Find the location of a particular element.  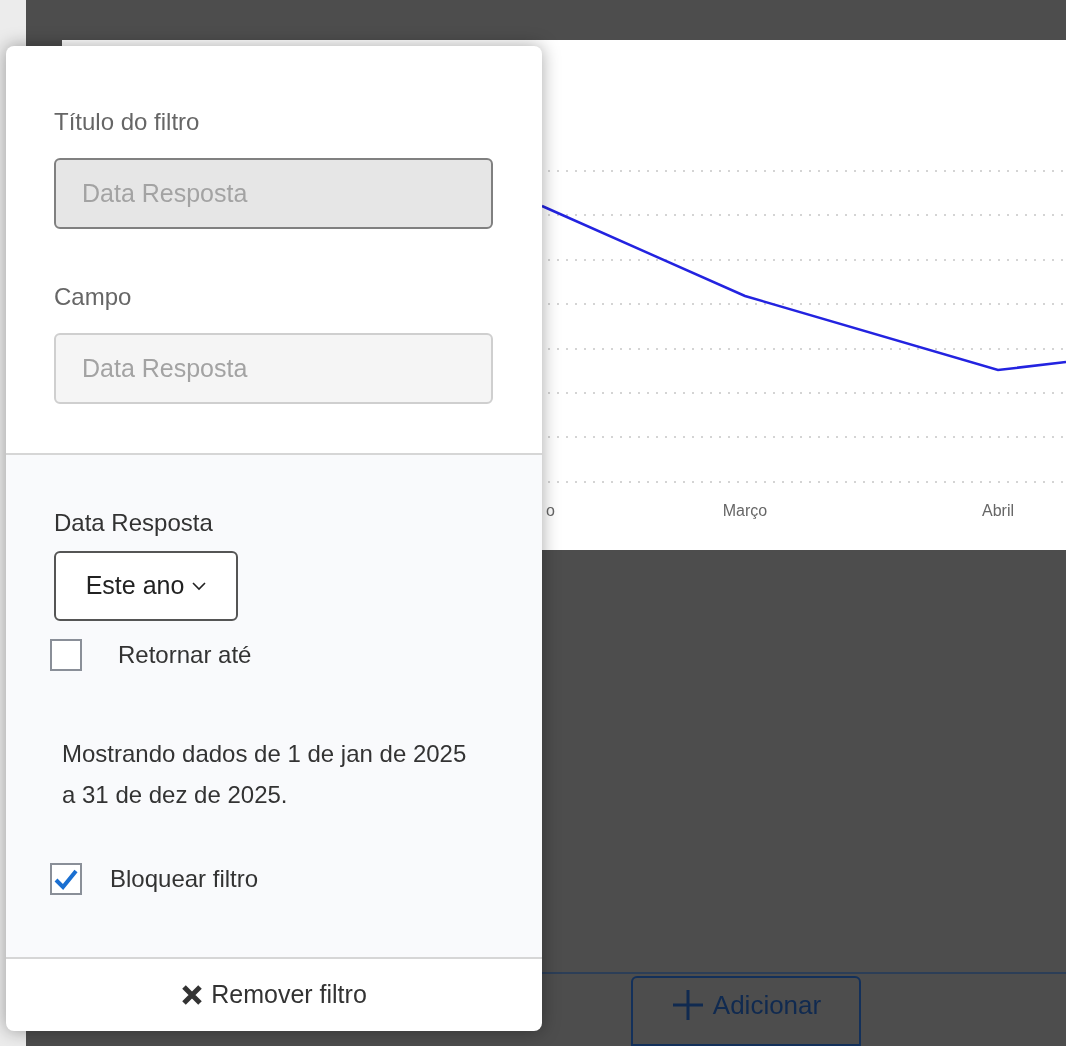

remove-filter-button: Remover filtro is located at coordinates (274, 995).